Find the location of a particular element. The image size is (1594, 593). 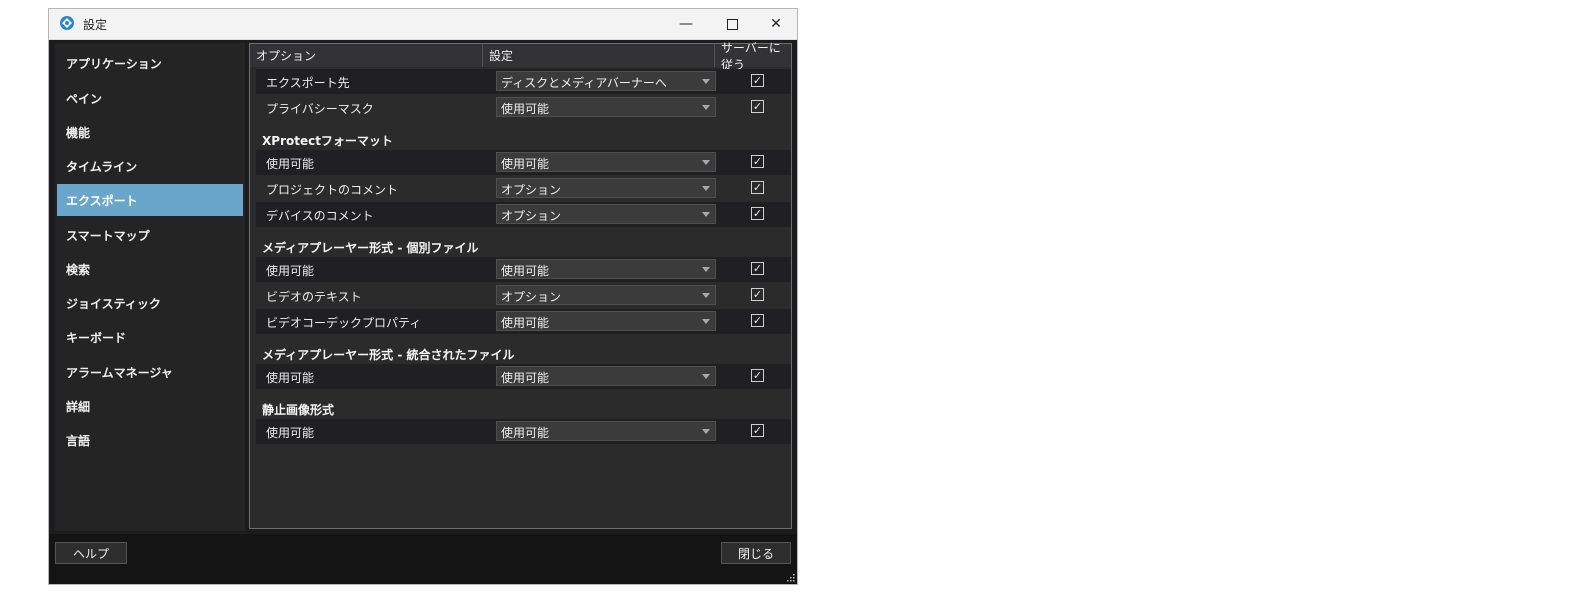

close-button: 閉じる is located at coordinates (756, 553).